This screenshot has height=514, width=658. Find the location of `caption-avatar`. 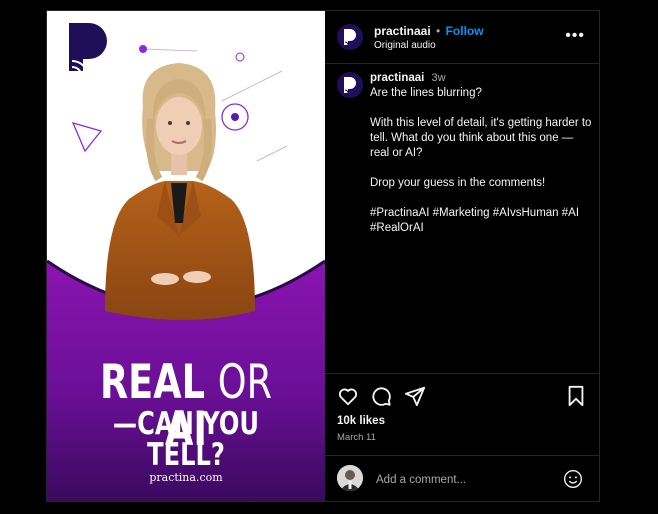

caption-avatar is located at coordinates (350, 85).